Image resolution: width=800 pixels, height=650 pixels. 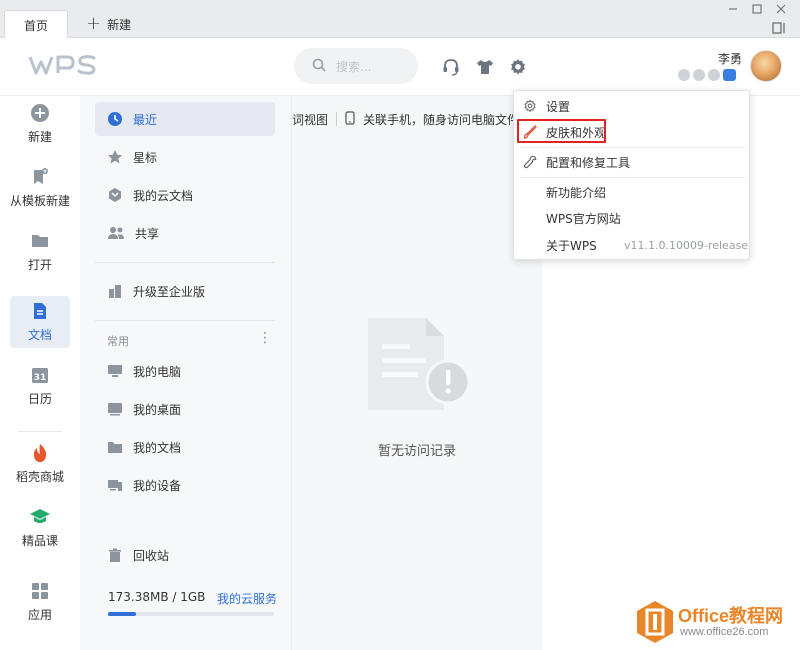 I want to click on rail-item-label: 打开, so click(x=39, y=265).